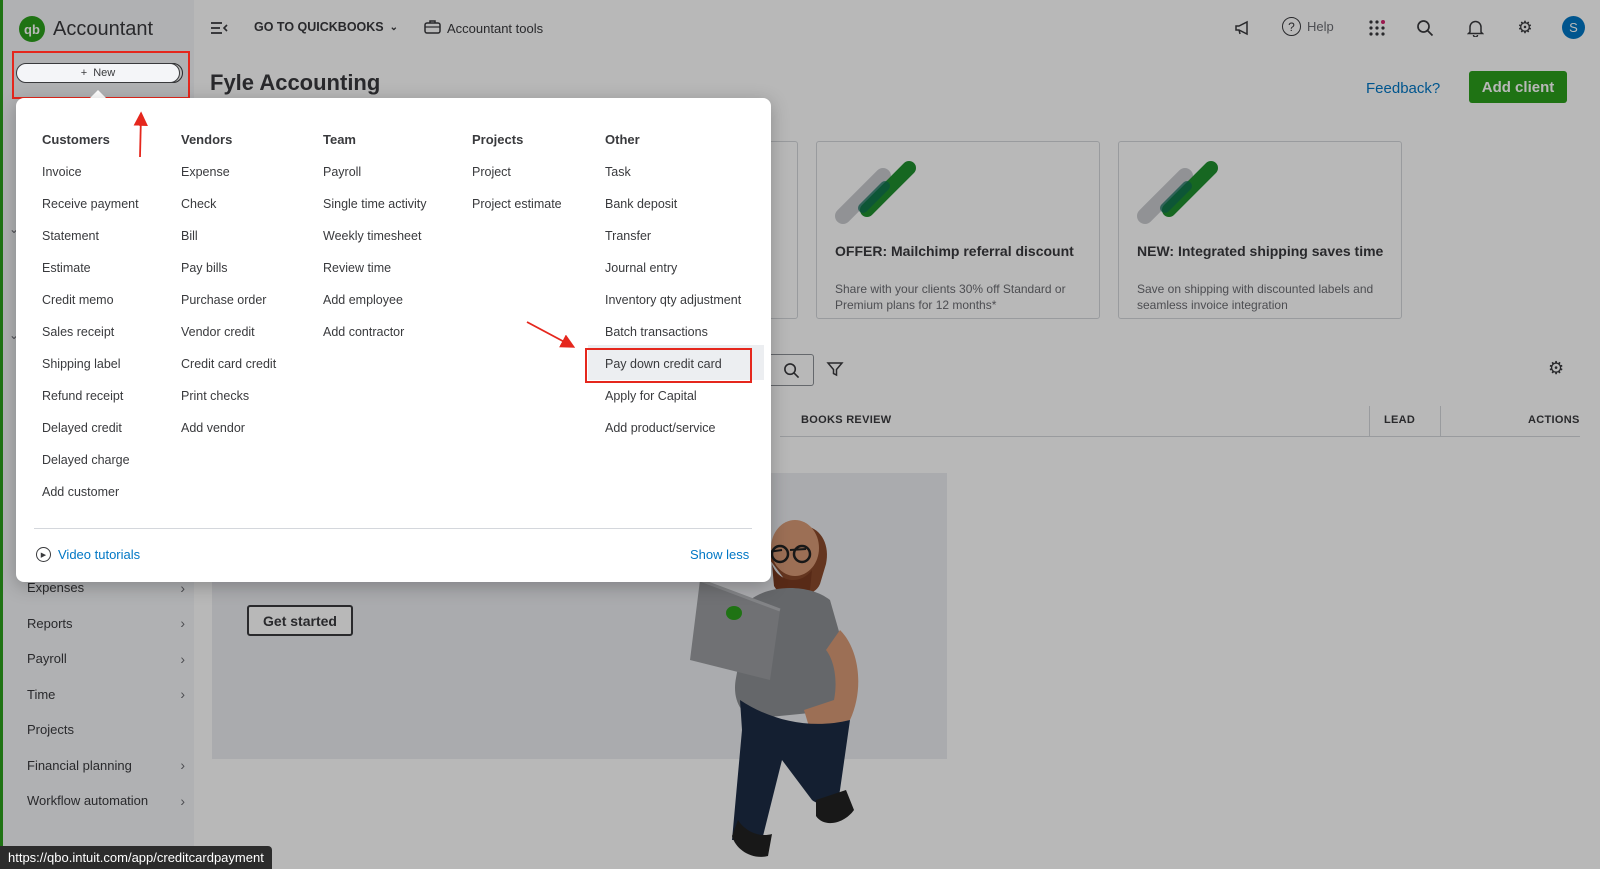 This screenshot has height=869, width=1600. Describe the element at coordinates (90, 212) in the screenshot. I see `menu-item-receive-payment: Receive payment` at that location.